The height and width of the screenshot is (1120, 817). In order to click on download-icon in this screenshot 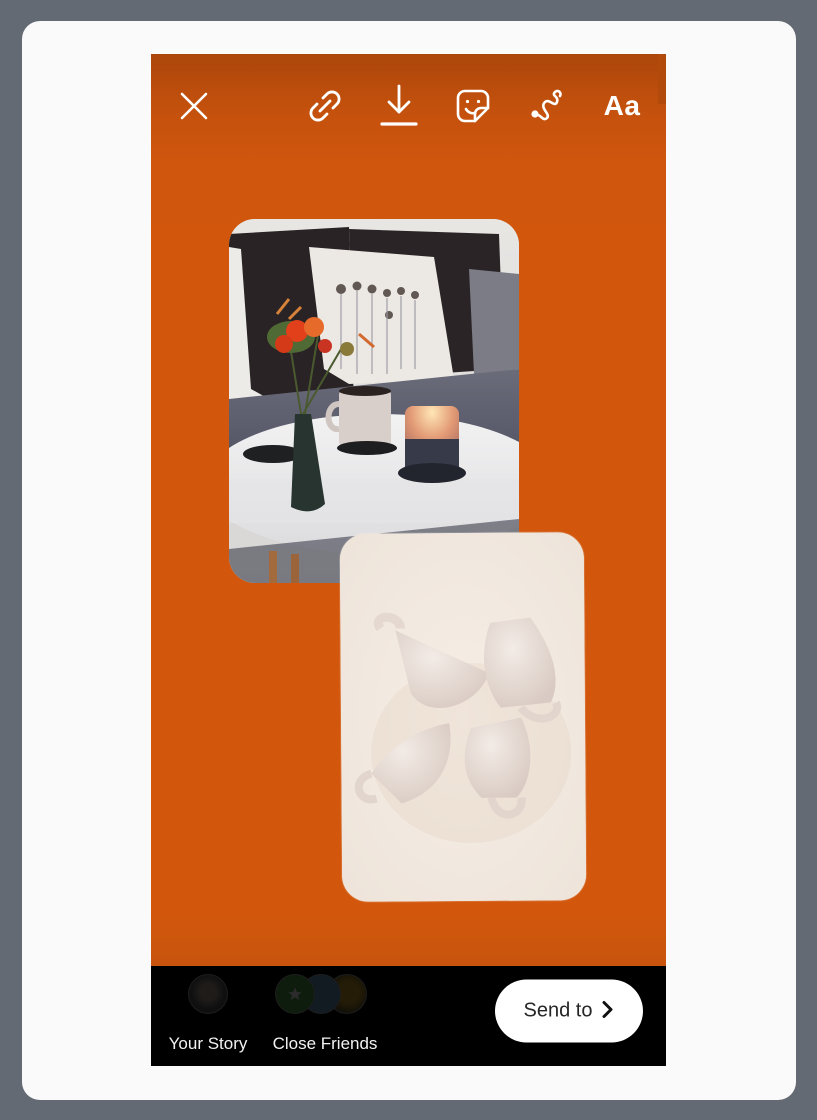, I will do `click(399, 106)`.